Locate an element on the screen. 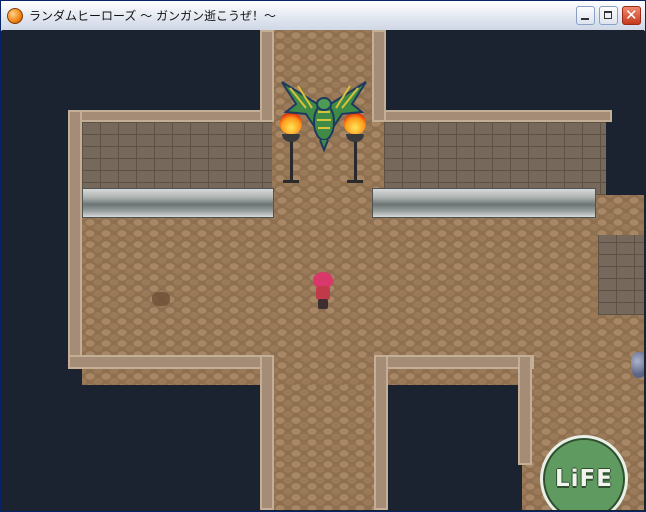 This screenshot has width=646, height=512. ledge-corridor-right is located at coordinates (379, 76).